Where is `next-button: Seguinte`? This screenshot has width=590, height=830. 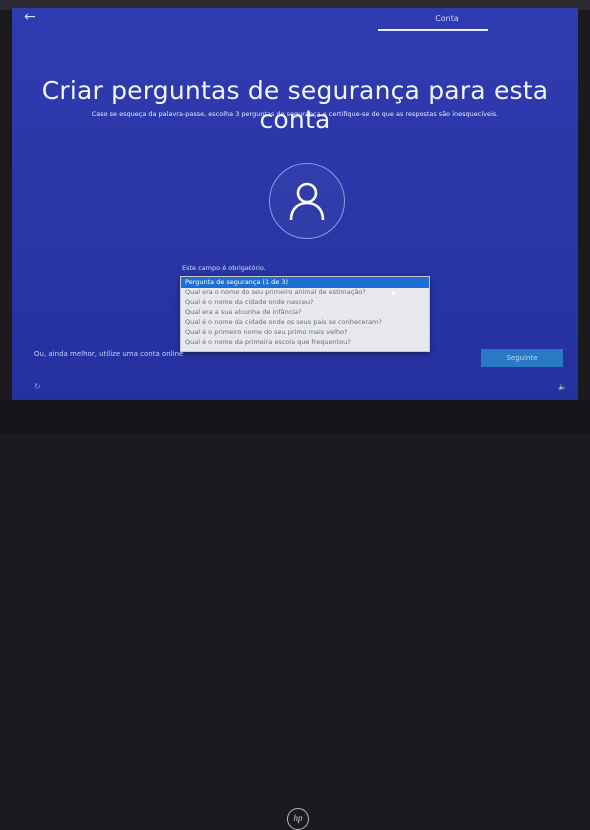 next-button: Seguinte is located at coordinates (522, 358).